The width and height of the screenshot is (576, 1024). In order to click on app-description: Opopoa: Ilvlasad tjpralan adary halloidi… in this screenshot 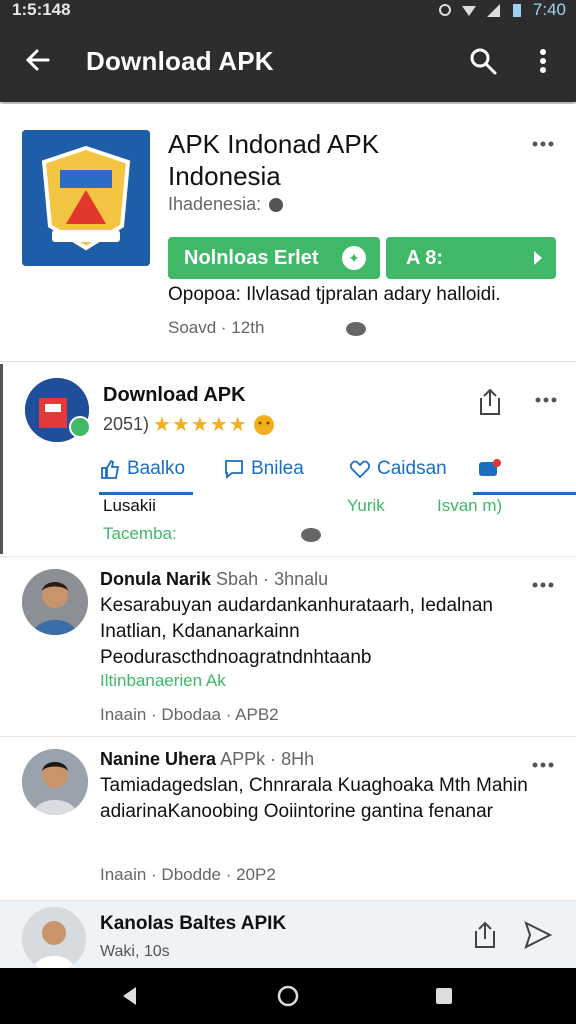, I will do `click(334, 294)`.